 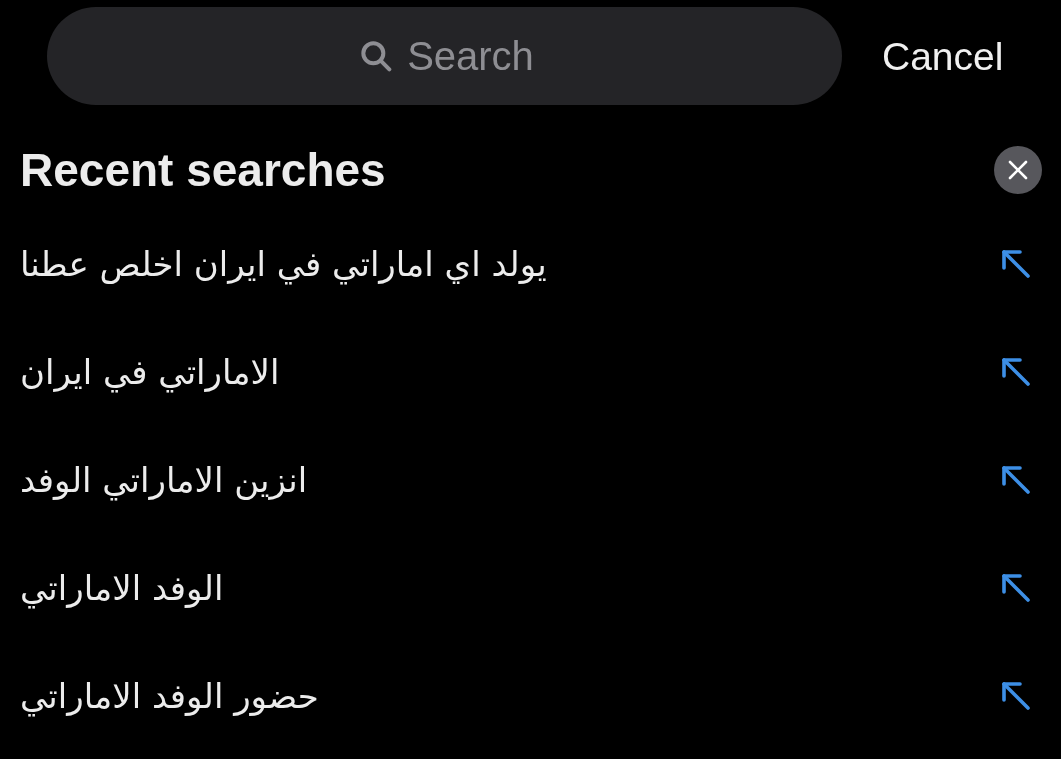 I want to click on recent-search-term: الوفد الاماراتي, so click(x=122, y=588).